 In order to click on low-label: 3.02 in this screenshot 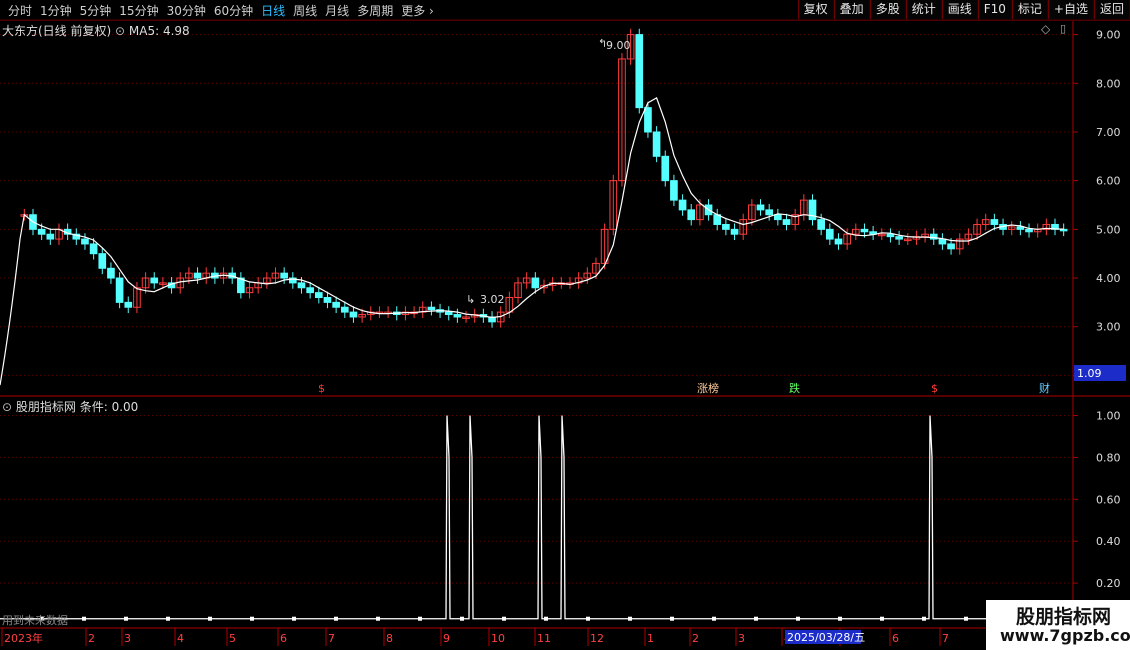, I will do `click(492, 299)`.